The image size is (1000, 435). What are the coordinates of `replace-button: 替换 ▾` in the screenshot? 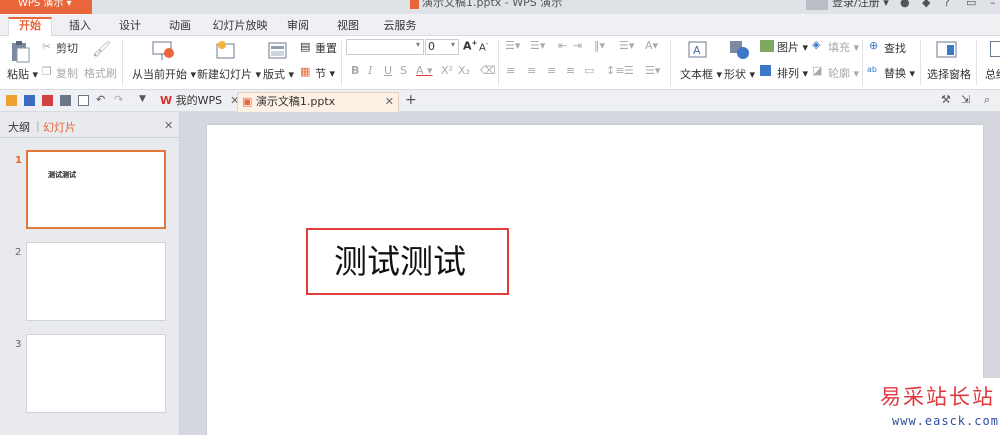 It's located at (899, 73).